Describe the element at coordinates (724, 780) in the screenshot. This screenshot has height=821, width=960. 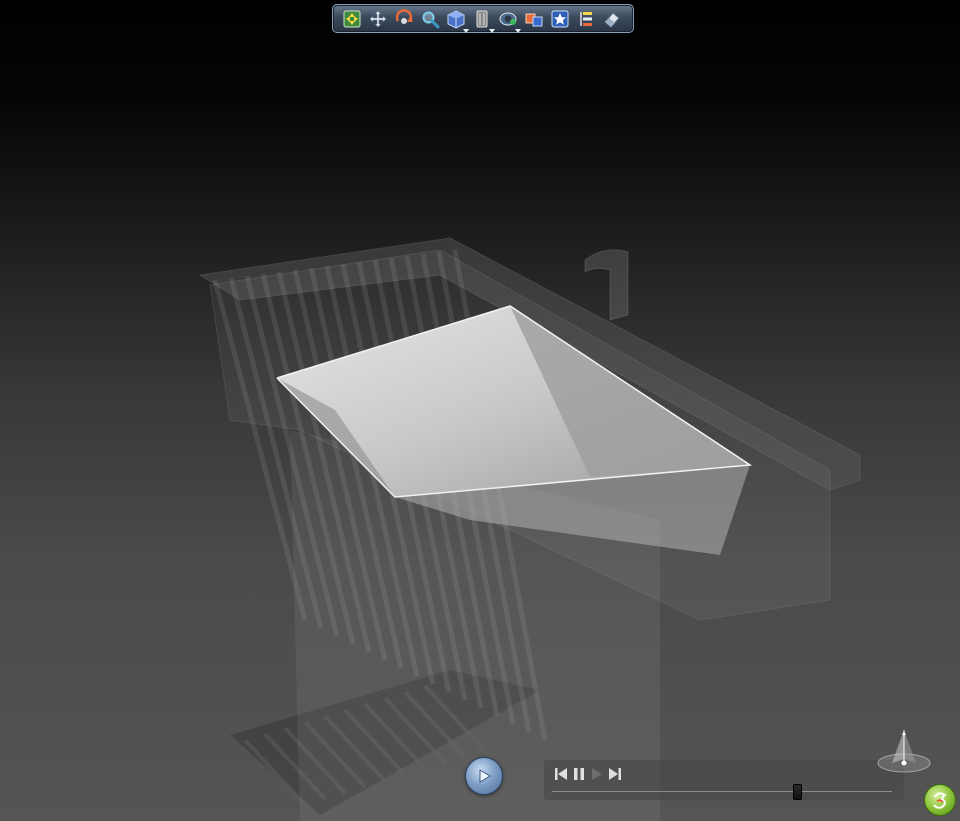
I see `animation-controls` at that location.